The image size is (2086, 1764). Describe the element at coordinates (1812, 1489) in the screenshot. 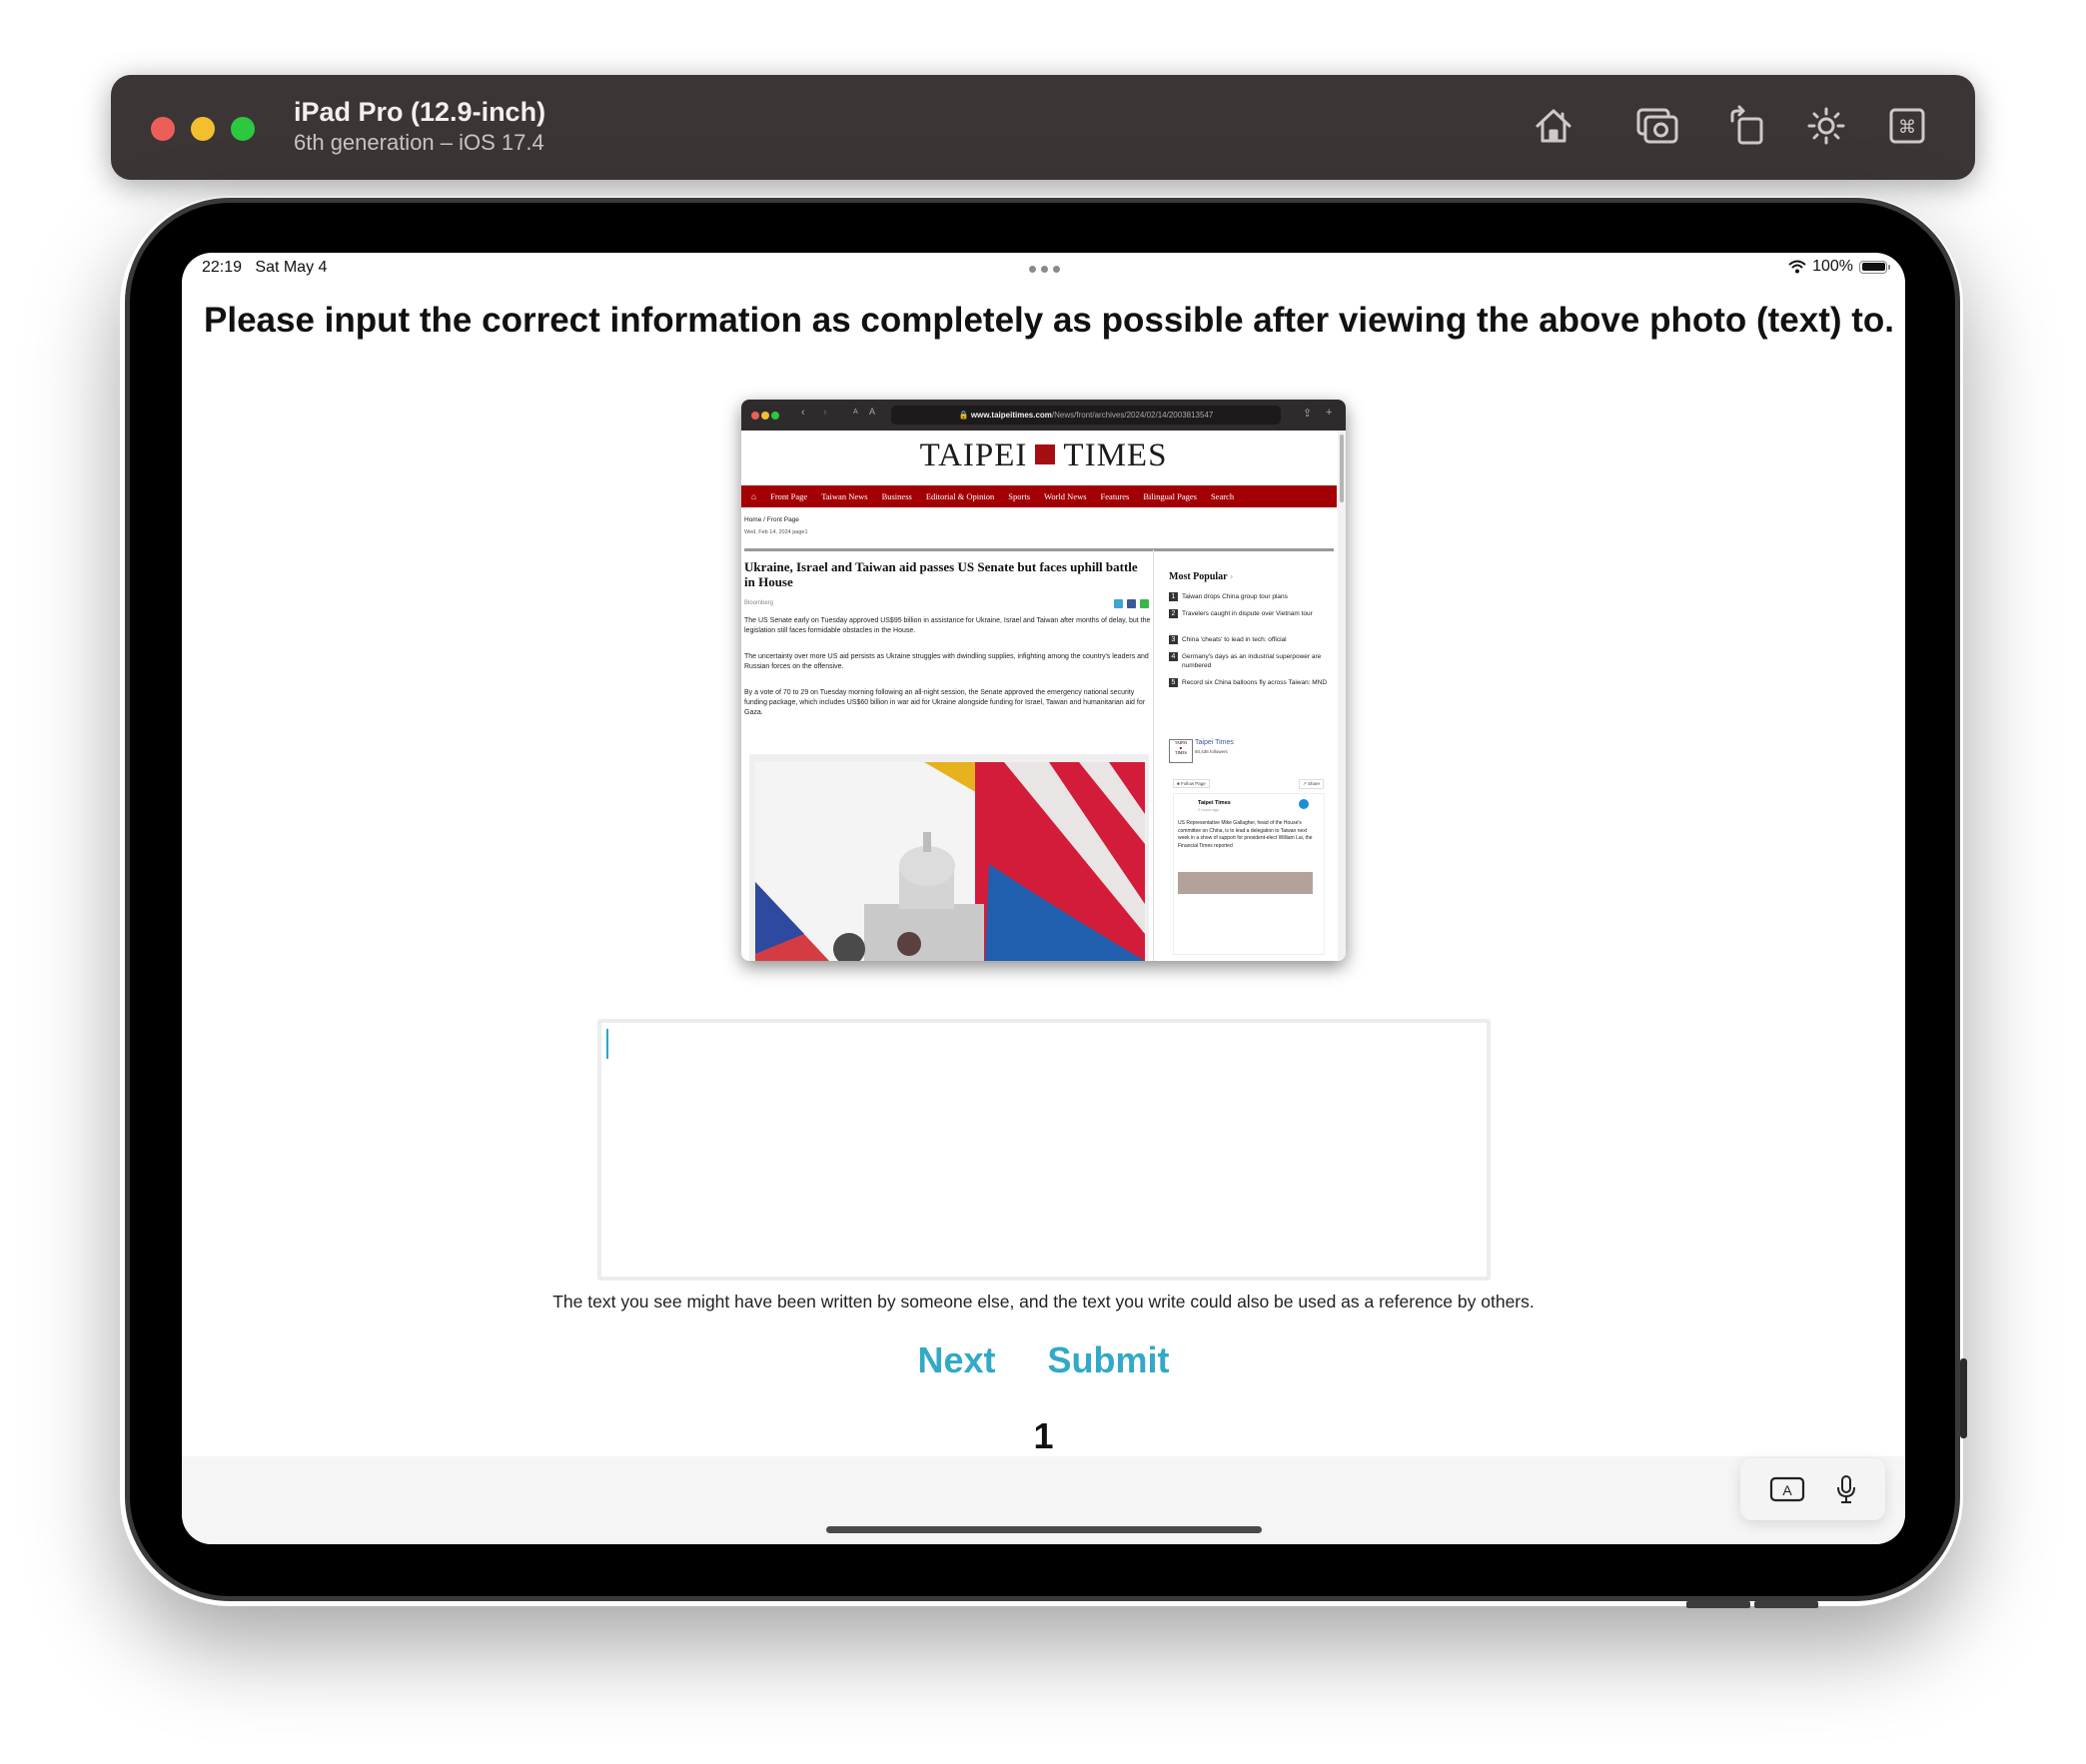

I see `input-assistant: A` at that location.